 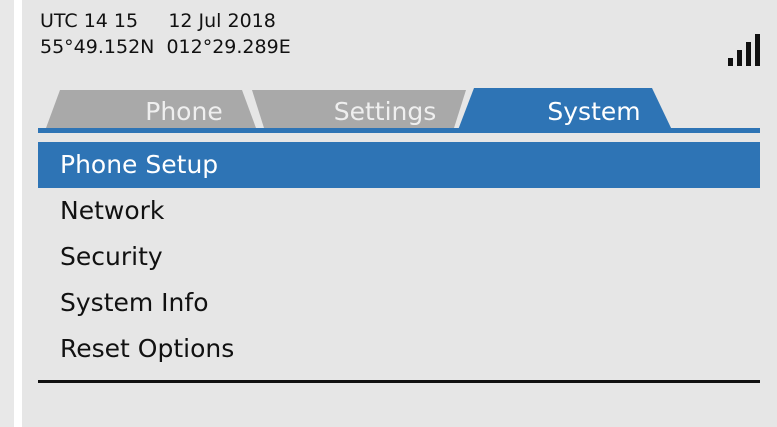 What do you see at coordinates (399, 349) in the screenshot?
I see `menu-item-reset-options: Reset Options` at bounding box center [399, 349].